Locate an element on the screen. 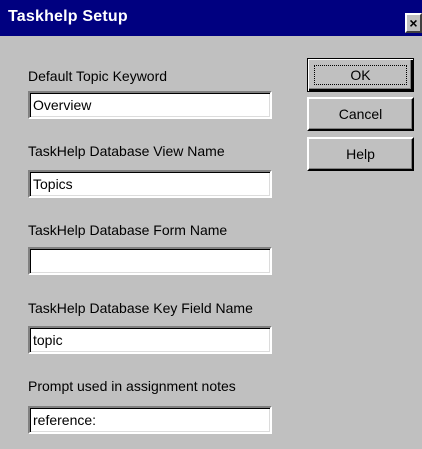 This screenshot has width=422, height=449. ok-button-label: OK is located at coordinates (360, 75).